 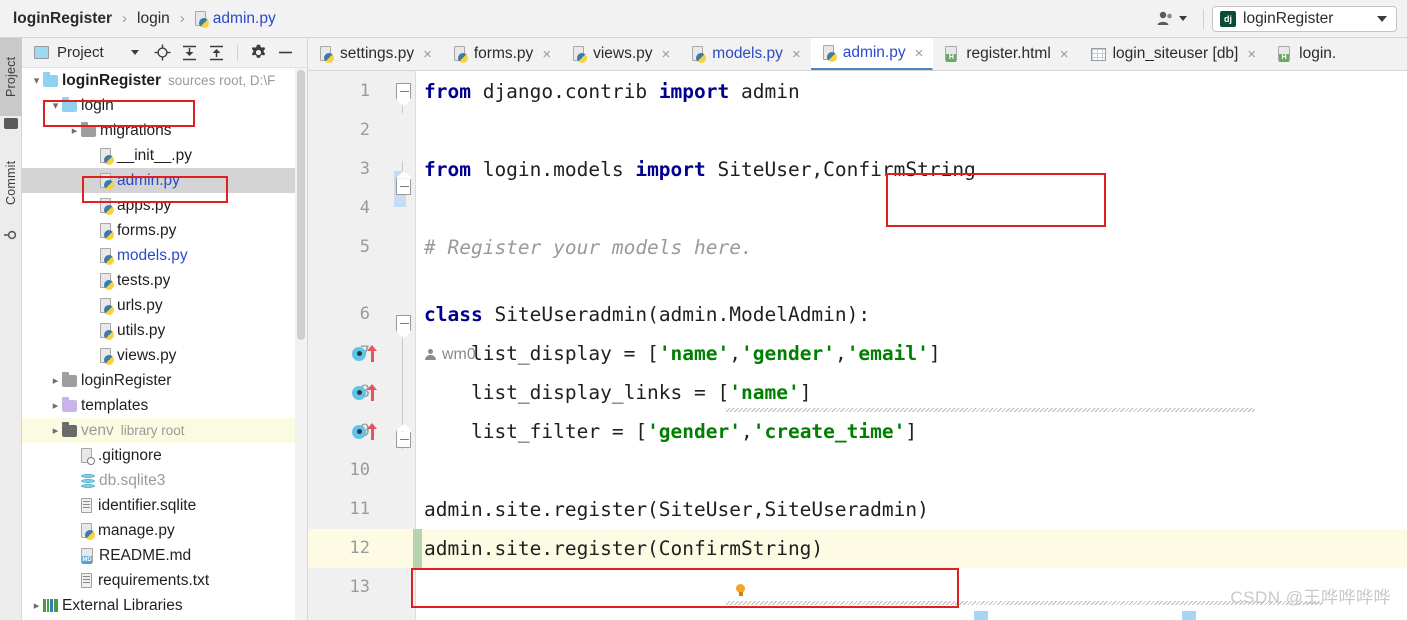 What do you see at coordinates (258, 52) in the screenshot?
I see `gear-icon` at bounding box center [258, 52].